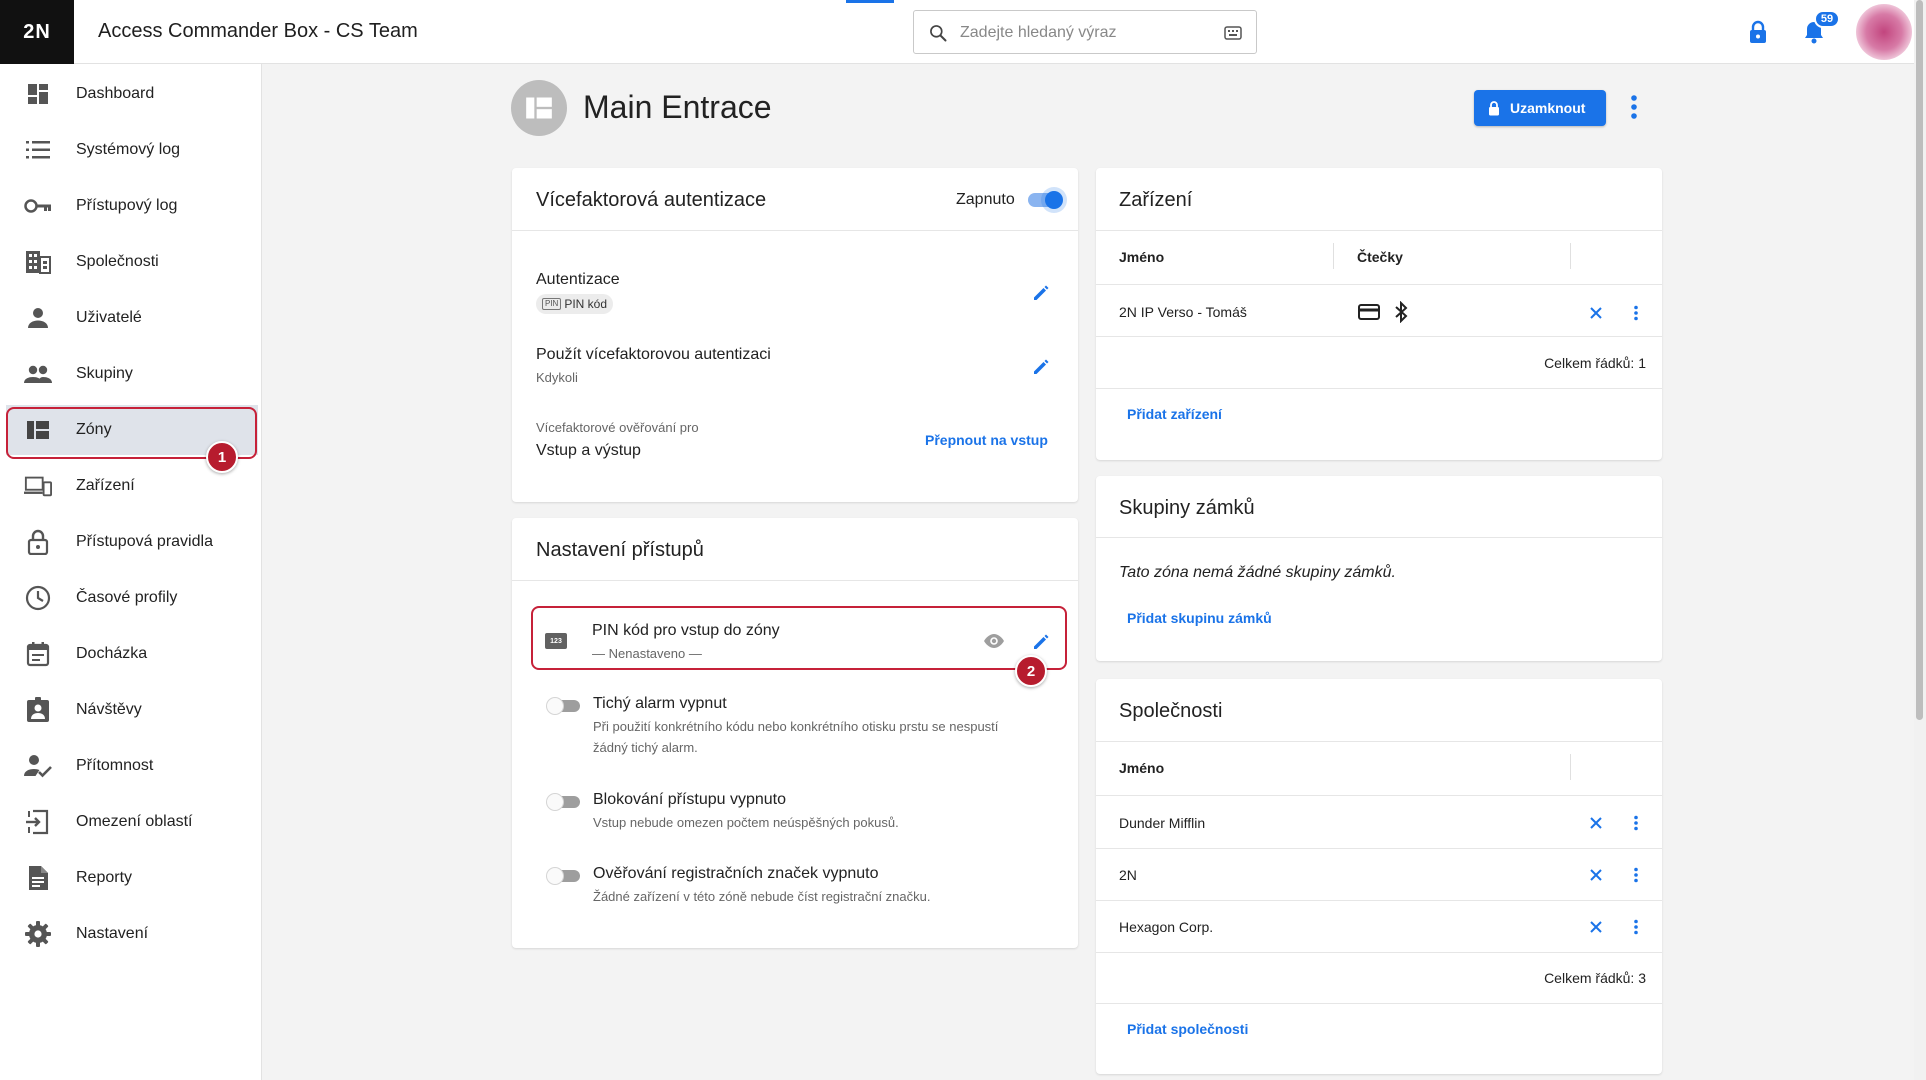 This screenshot has height=1080, width=1926. What do you see at coordinates (1171, 711) in the screenshot?
I see `companies-title: Společnosti` at bounding box center [1171, 711].